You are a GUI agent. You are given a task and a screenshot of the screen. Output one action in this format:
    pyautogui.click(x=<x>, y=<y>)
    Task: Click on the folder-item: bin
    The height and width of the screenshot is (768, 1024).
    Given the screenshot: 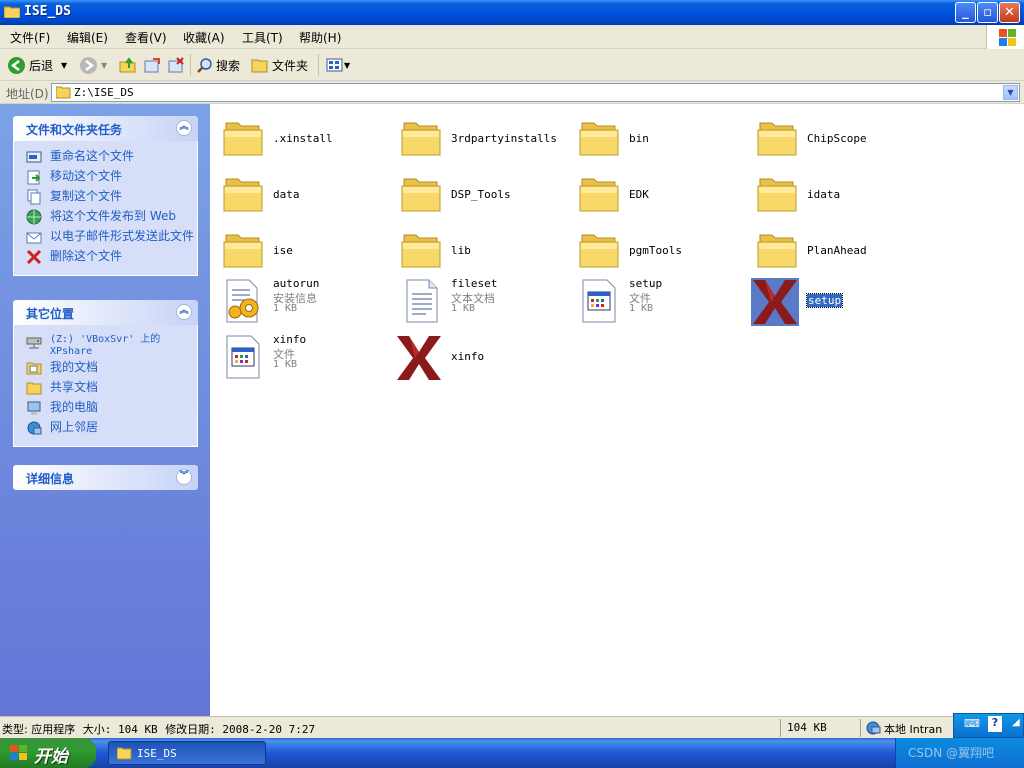 What is the action you would take?
    pyautogui.click(x=660, y=134)
    